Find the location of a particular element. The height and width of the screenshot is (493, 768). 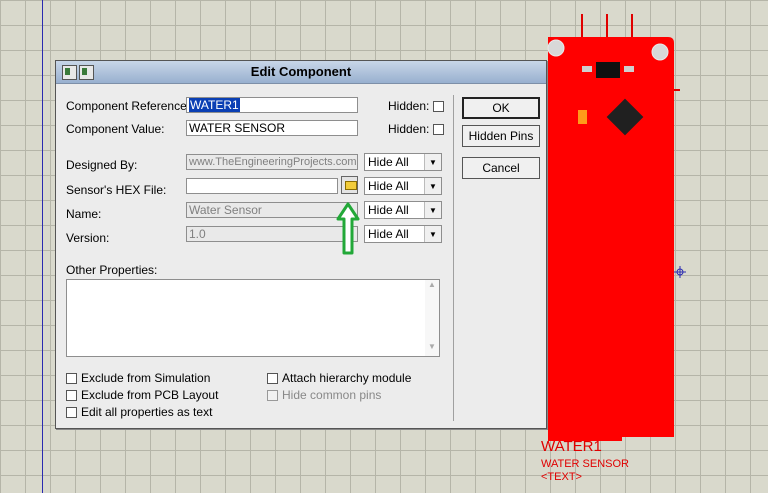

ok-button: OK is located at coordinates (501, 108).